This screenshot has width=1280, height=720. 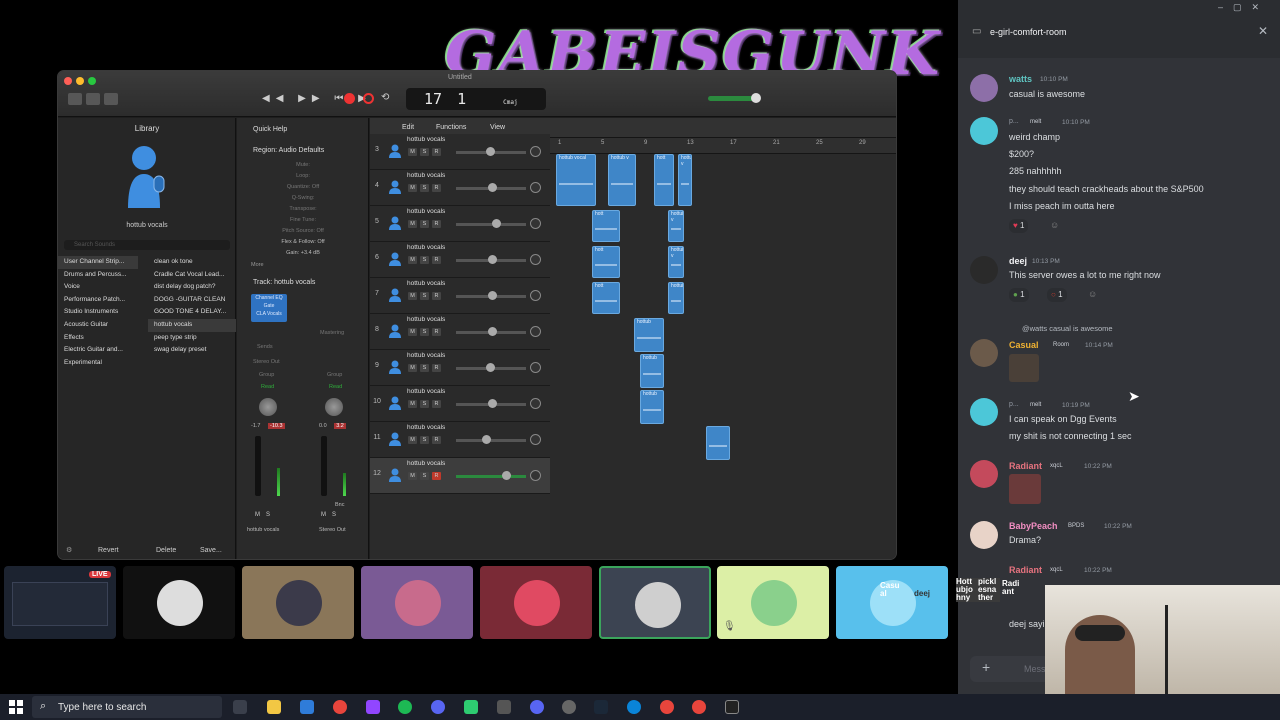 I want to click on username: deej, so click(x=1018, y=261).